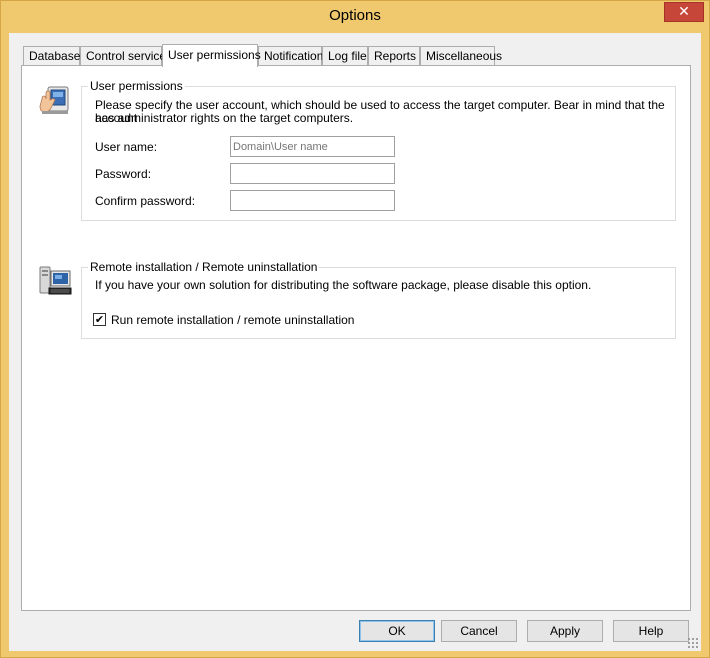 This screenshot has width=710, height=658. I want to click on apply-button: Apply, so click(565, 631).